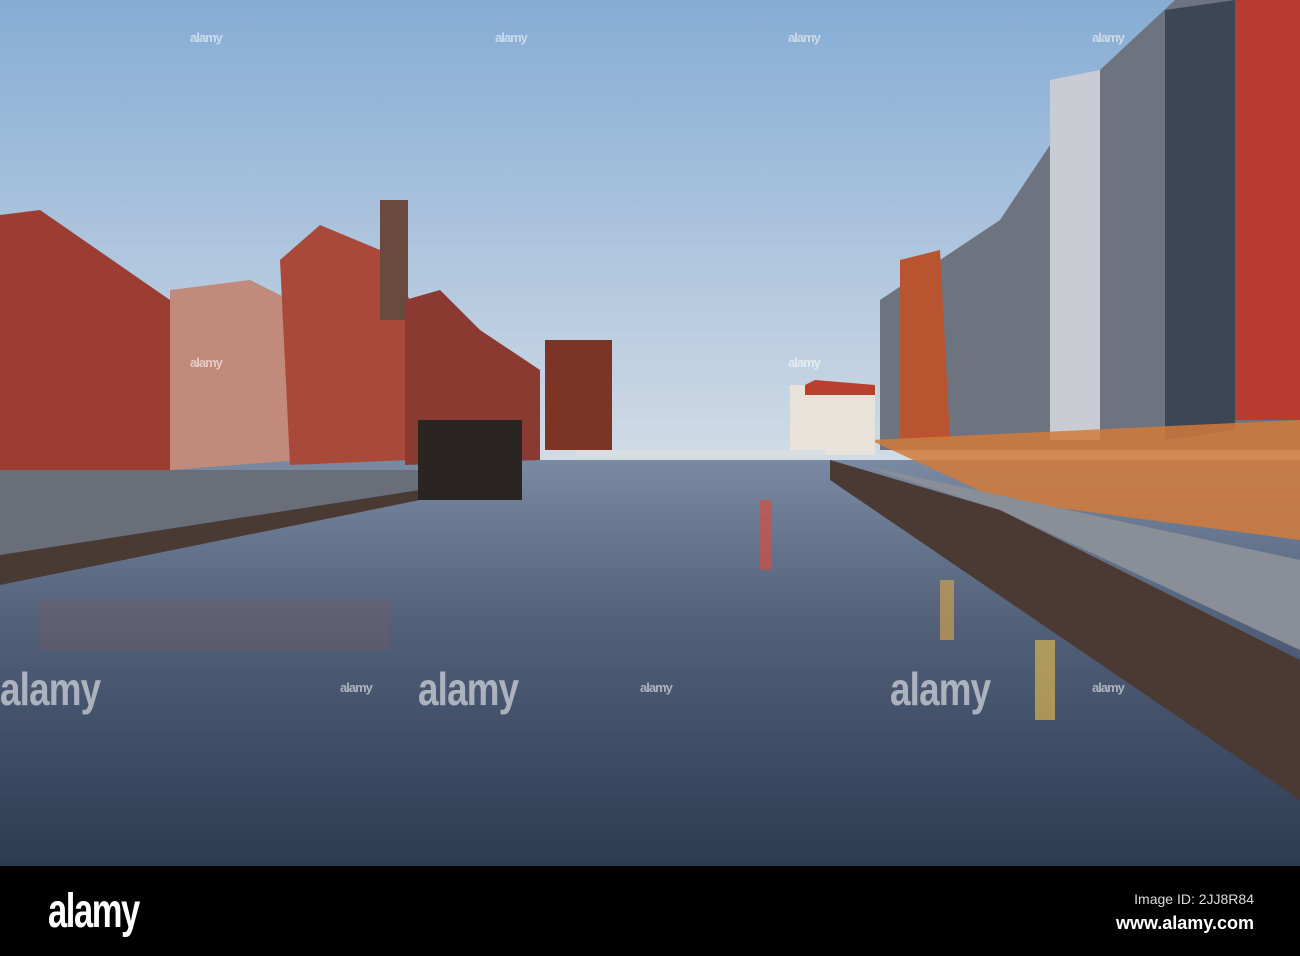 Image resolution: width=1300 pixels, height=956 pixels. What do you see at coordinates (94, 911) in the screenshot?
I see `alamy-logo: alamy` at bounding box center [94, 911].